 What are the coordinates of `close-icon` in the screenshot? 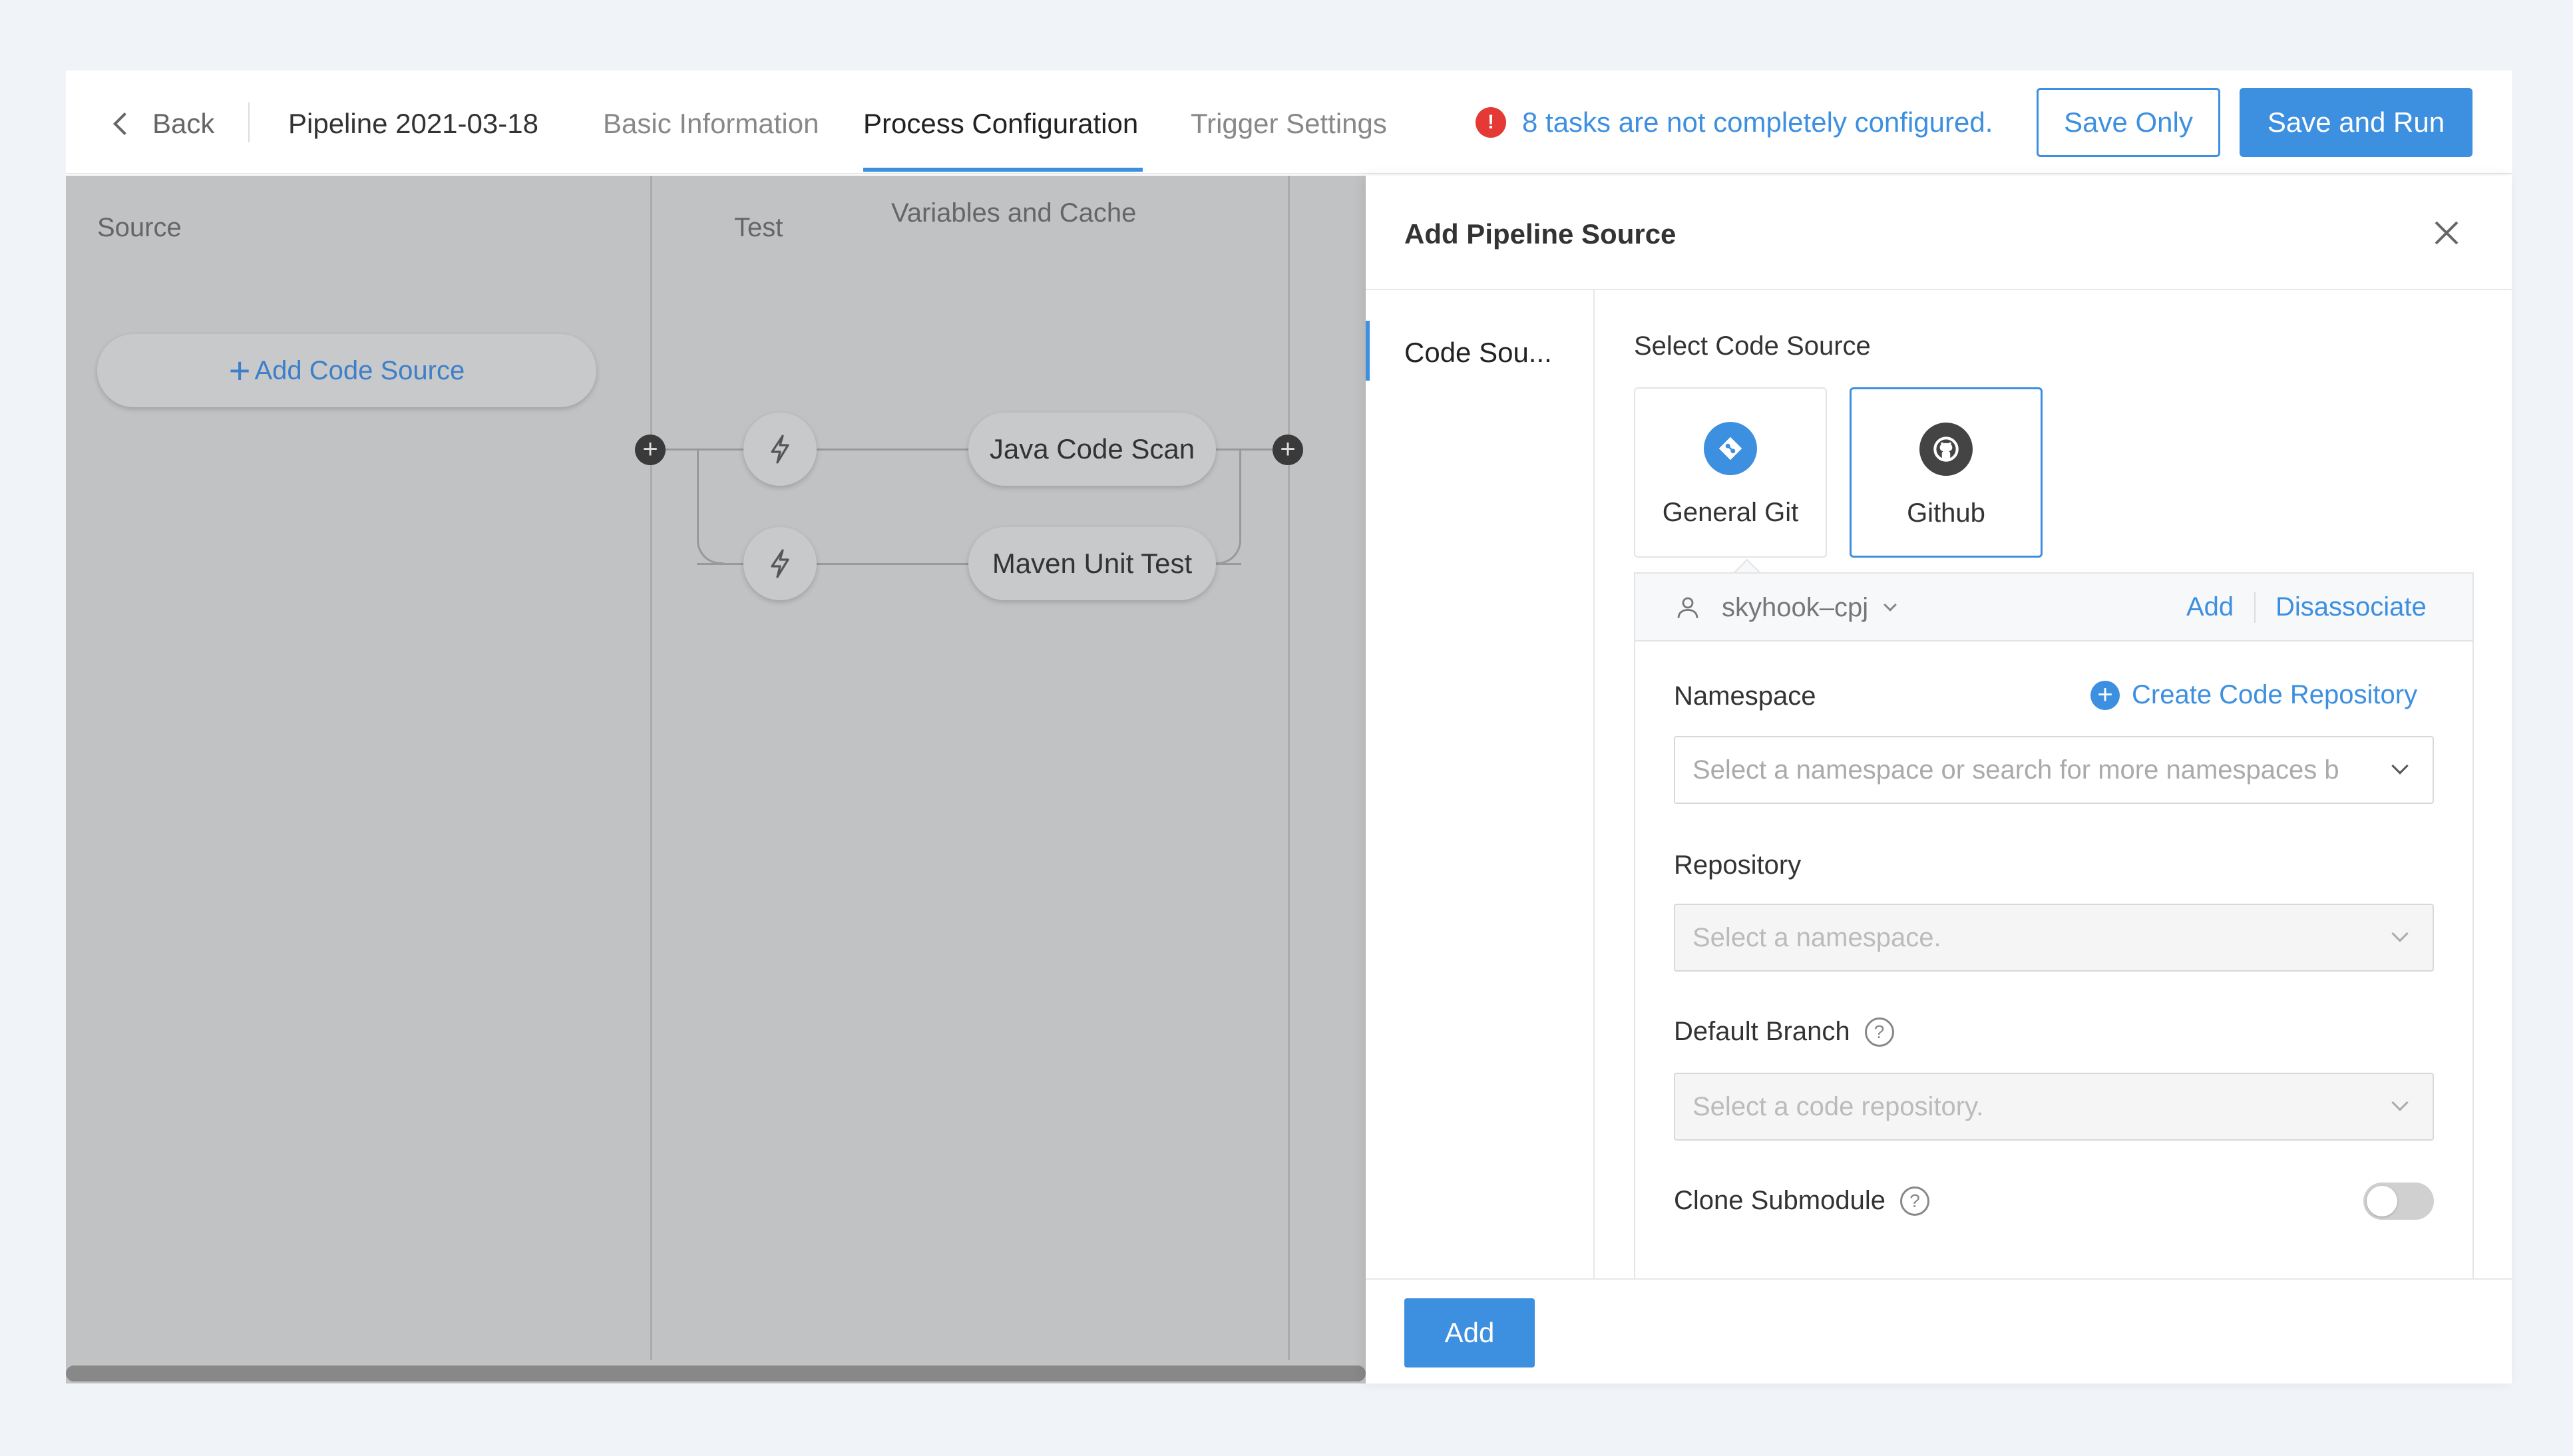 It's located at (2447, 233).